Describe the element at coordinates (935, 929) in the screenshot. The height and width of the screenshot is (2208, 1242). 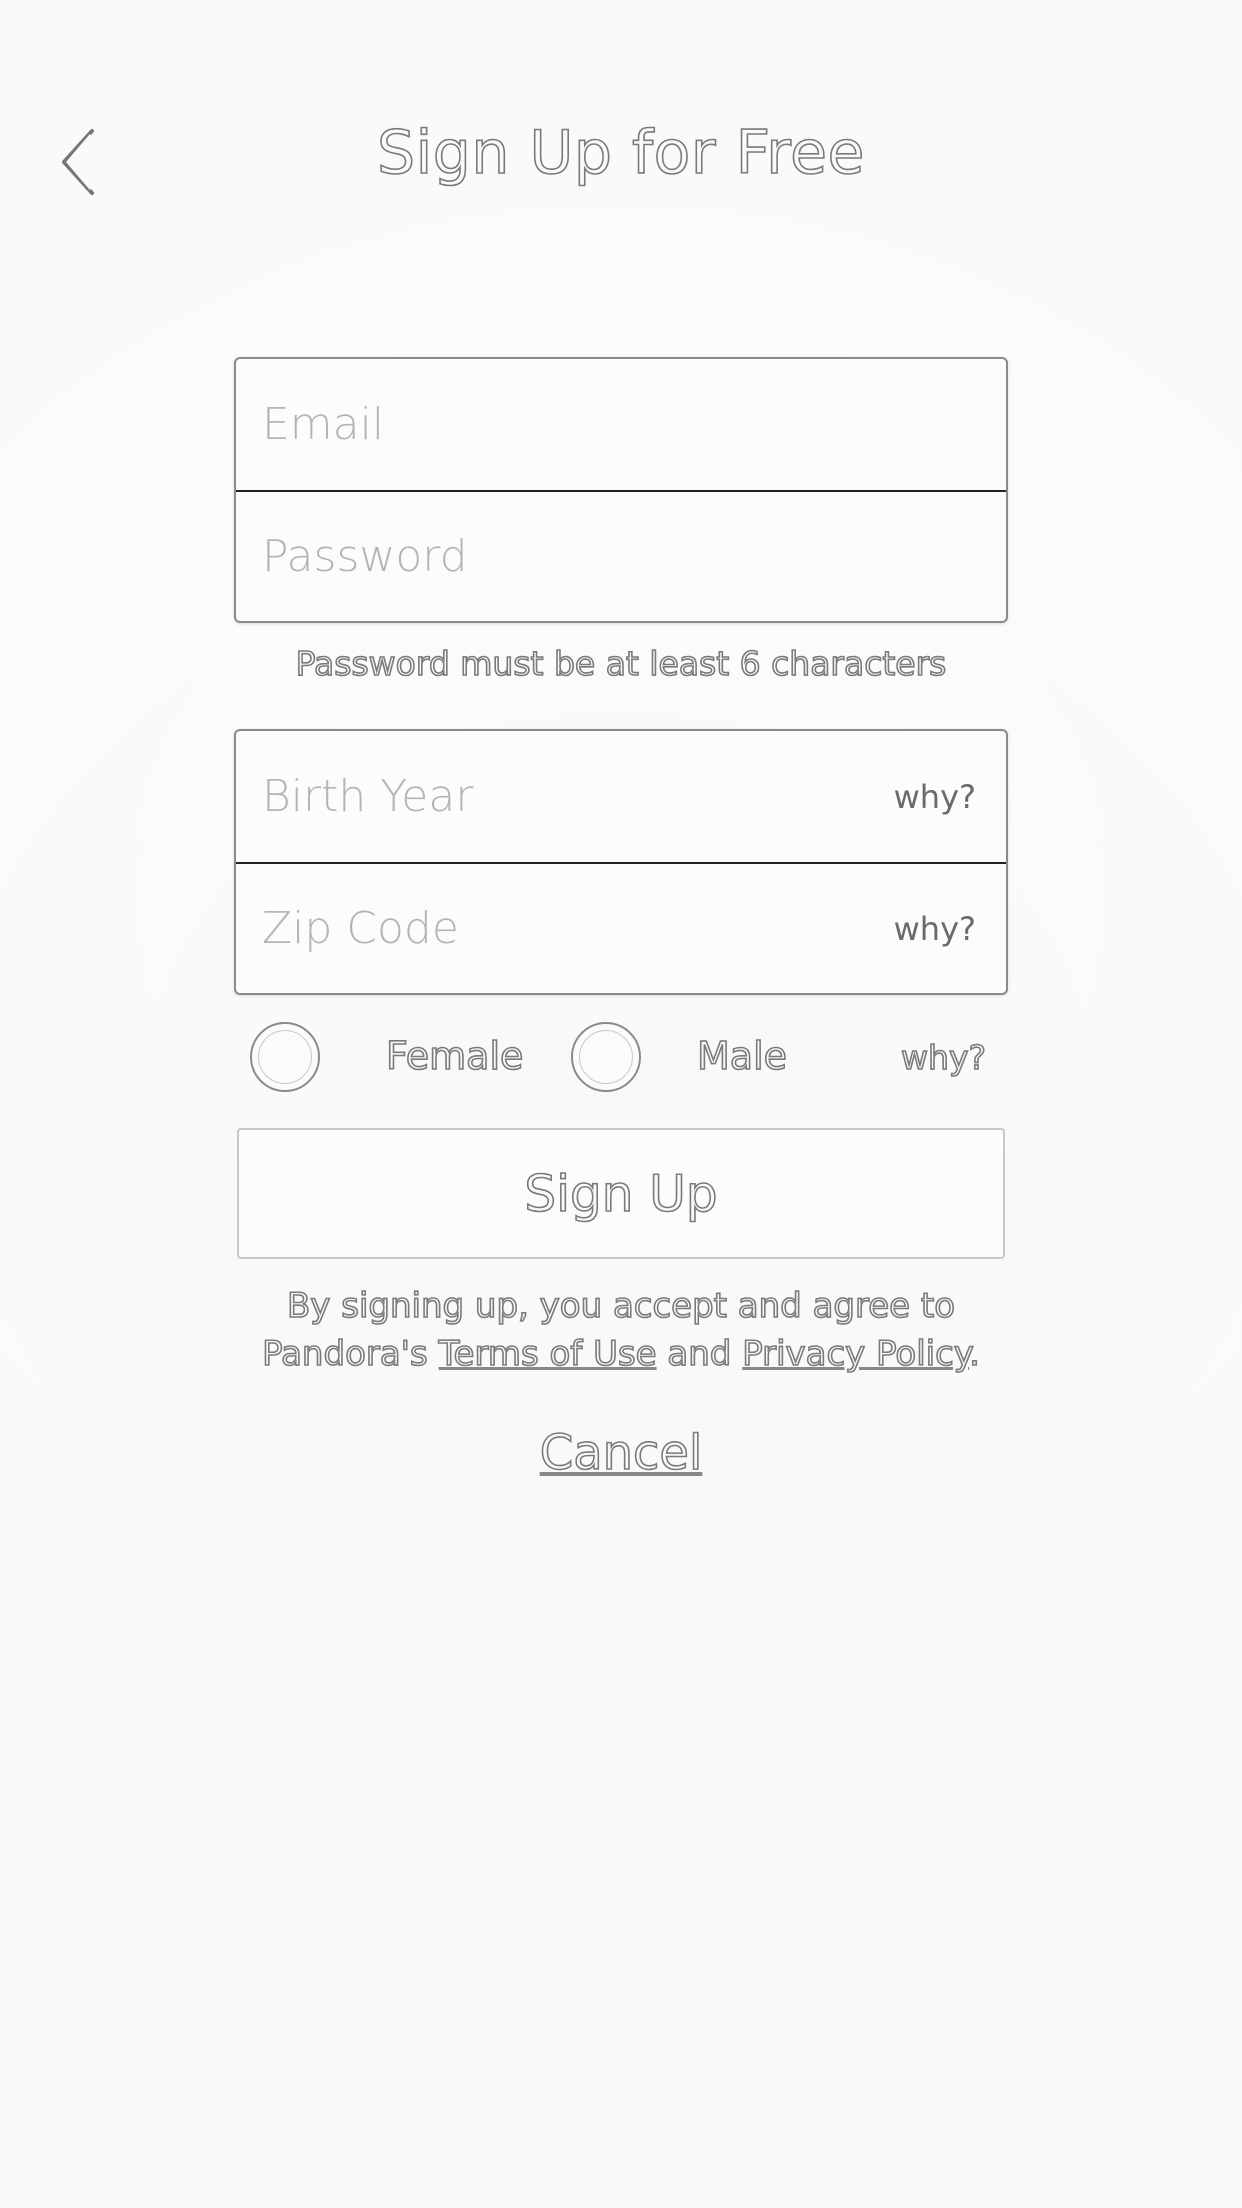
I see `zip-code-why-link: why?` at that location.